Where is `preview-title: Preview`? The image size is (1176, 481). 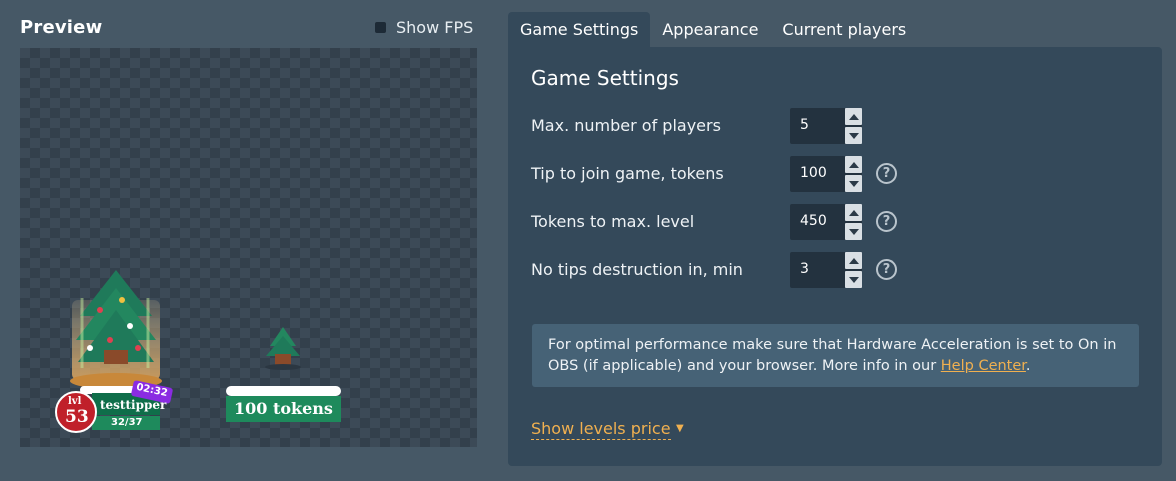
preview-title: Preview is located at coordinates (61, 27).